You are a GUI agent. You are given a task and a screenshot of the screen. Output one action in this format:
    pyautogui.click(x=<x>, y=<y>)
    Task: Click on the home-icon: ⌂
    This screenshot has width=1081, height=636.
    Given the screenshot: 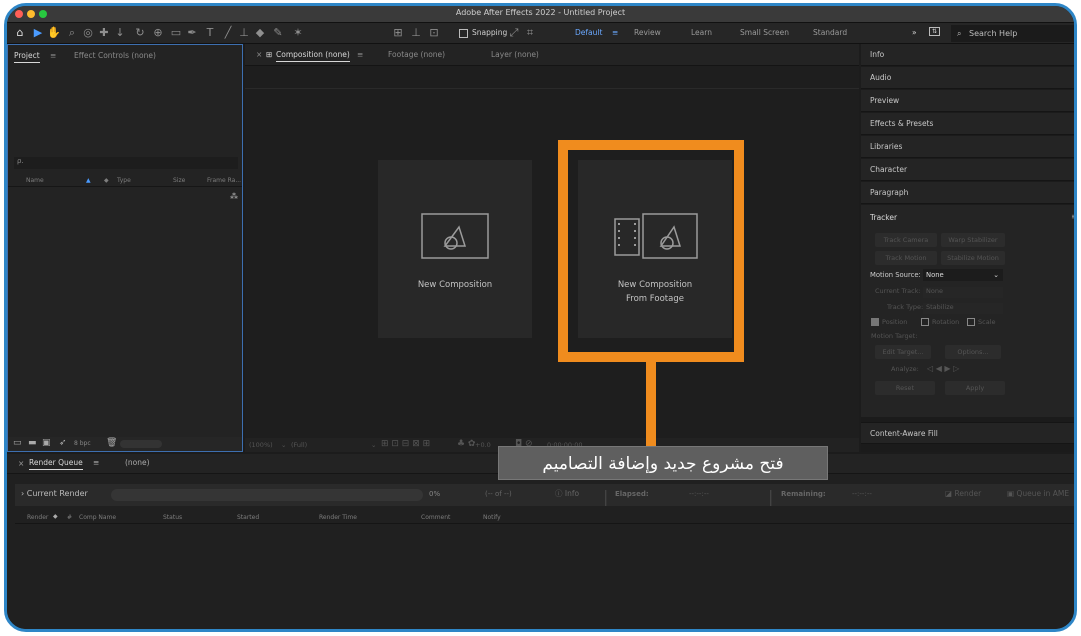 What is the action you would take?
    pyautogui.click(x=20, y=32)
    